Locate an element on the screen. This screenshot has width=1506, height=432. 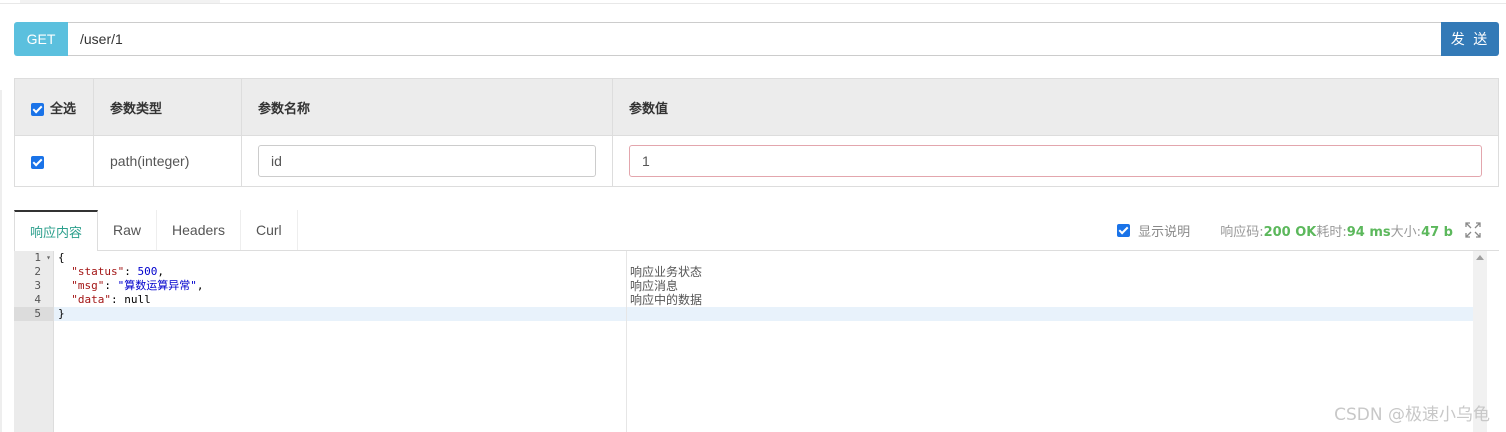
show-desc-checkbox is located at coordinates (1124, 230).